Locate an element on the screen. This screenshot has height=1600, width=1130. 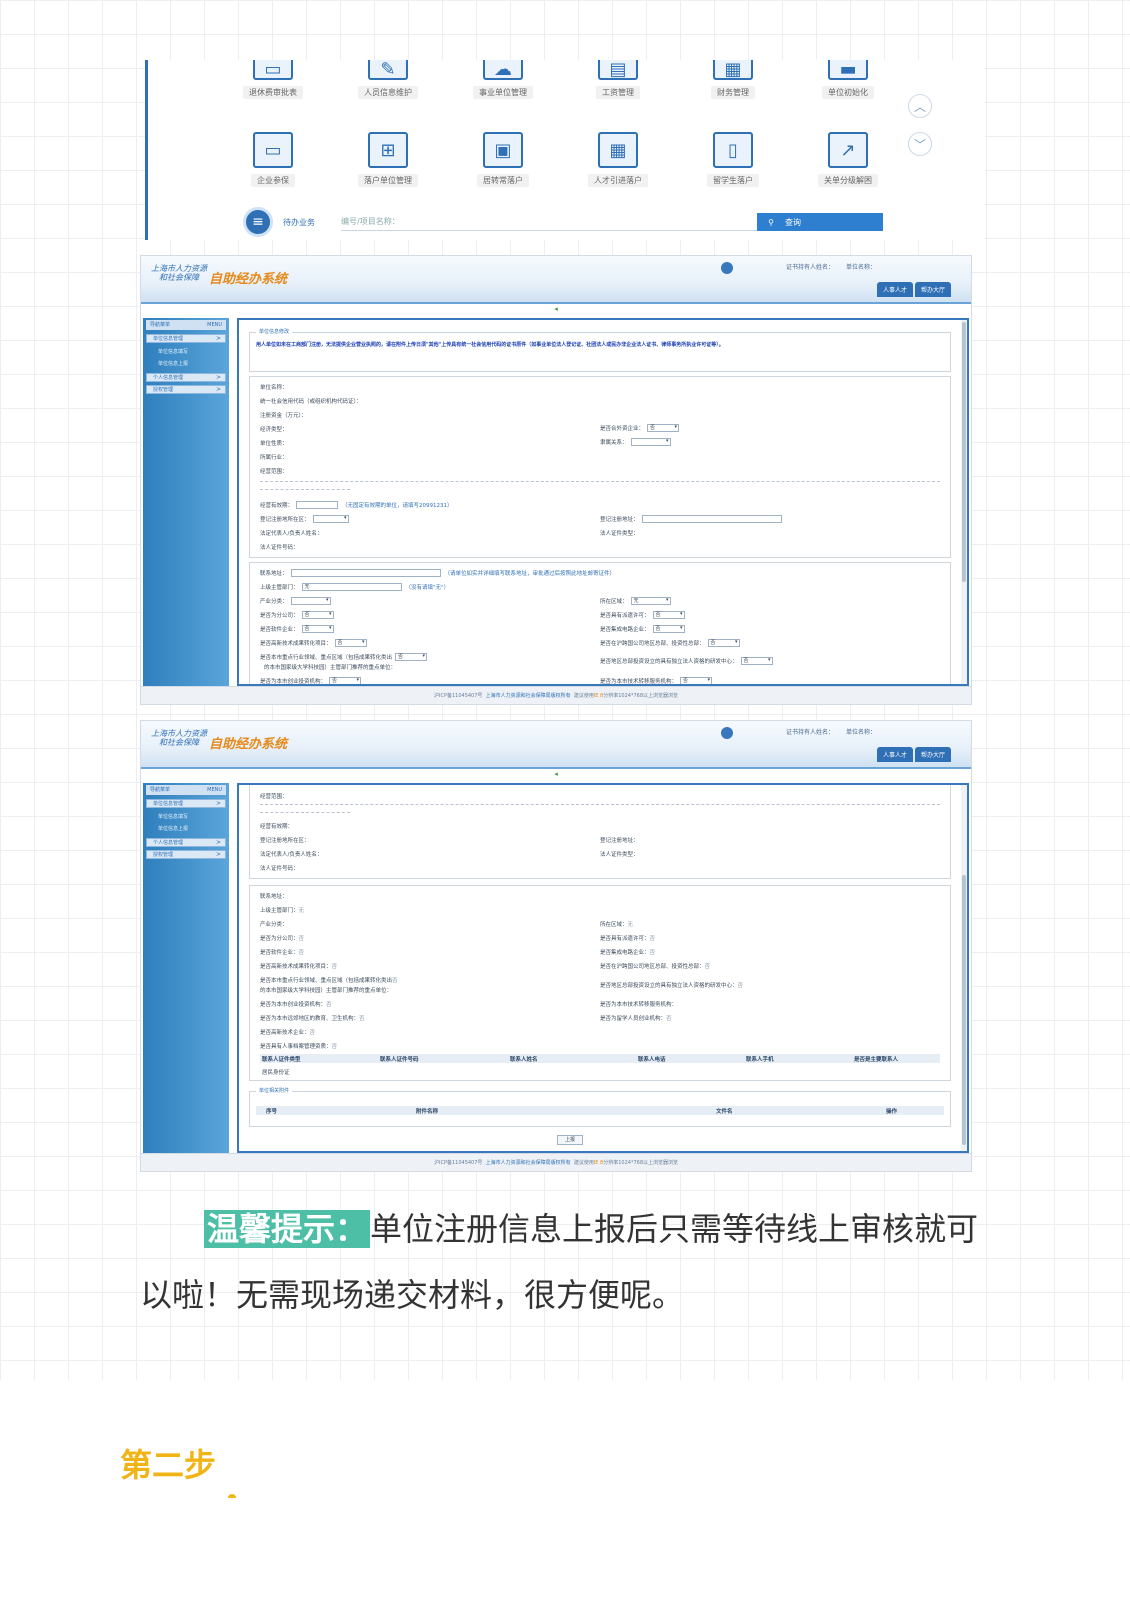
software-select: 否 is located at coordinates (317, 629).